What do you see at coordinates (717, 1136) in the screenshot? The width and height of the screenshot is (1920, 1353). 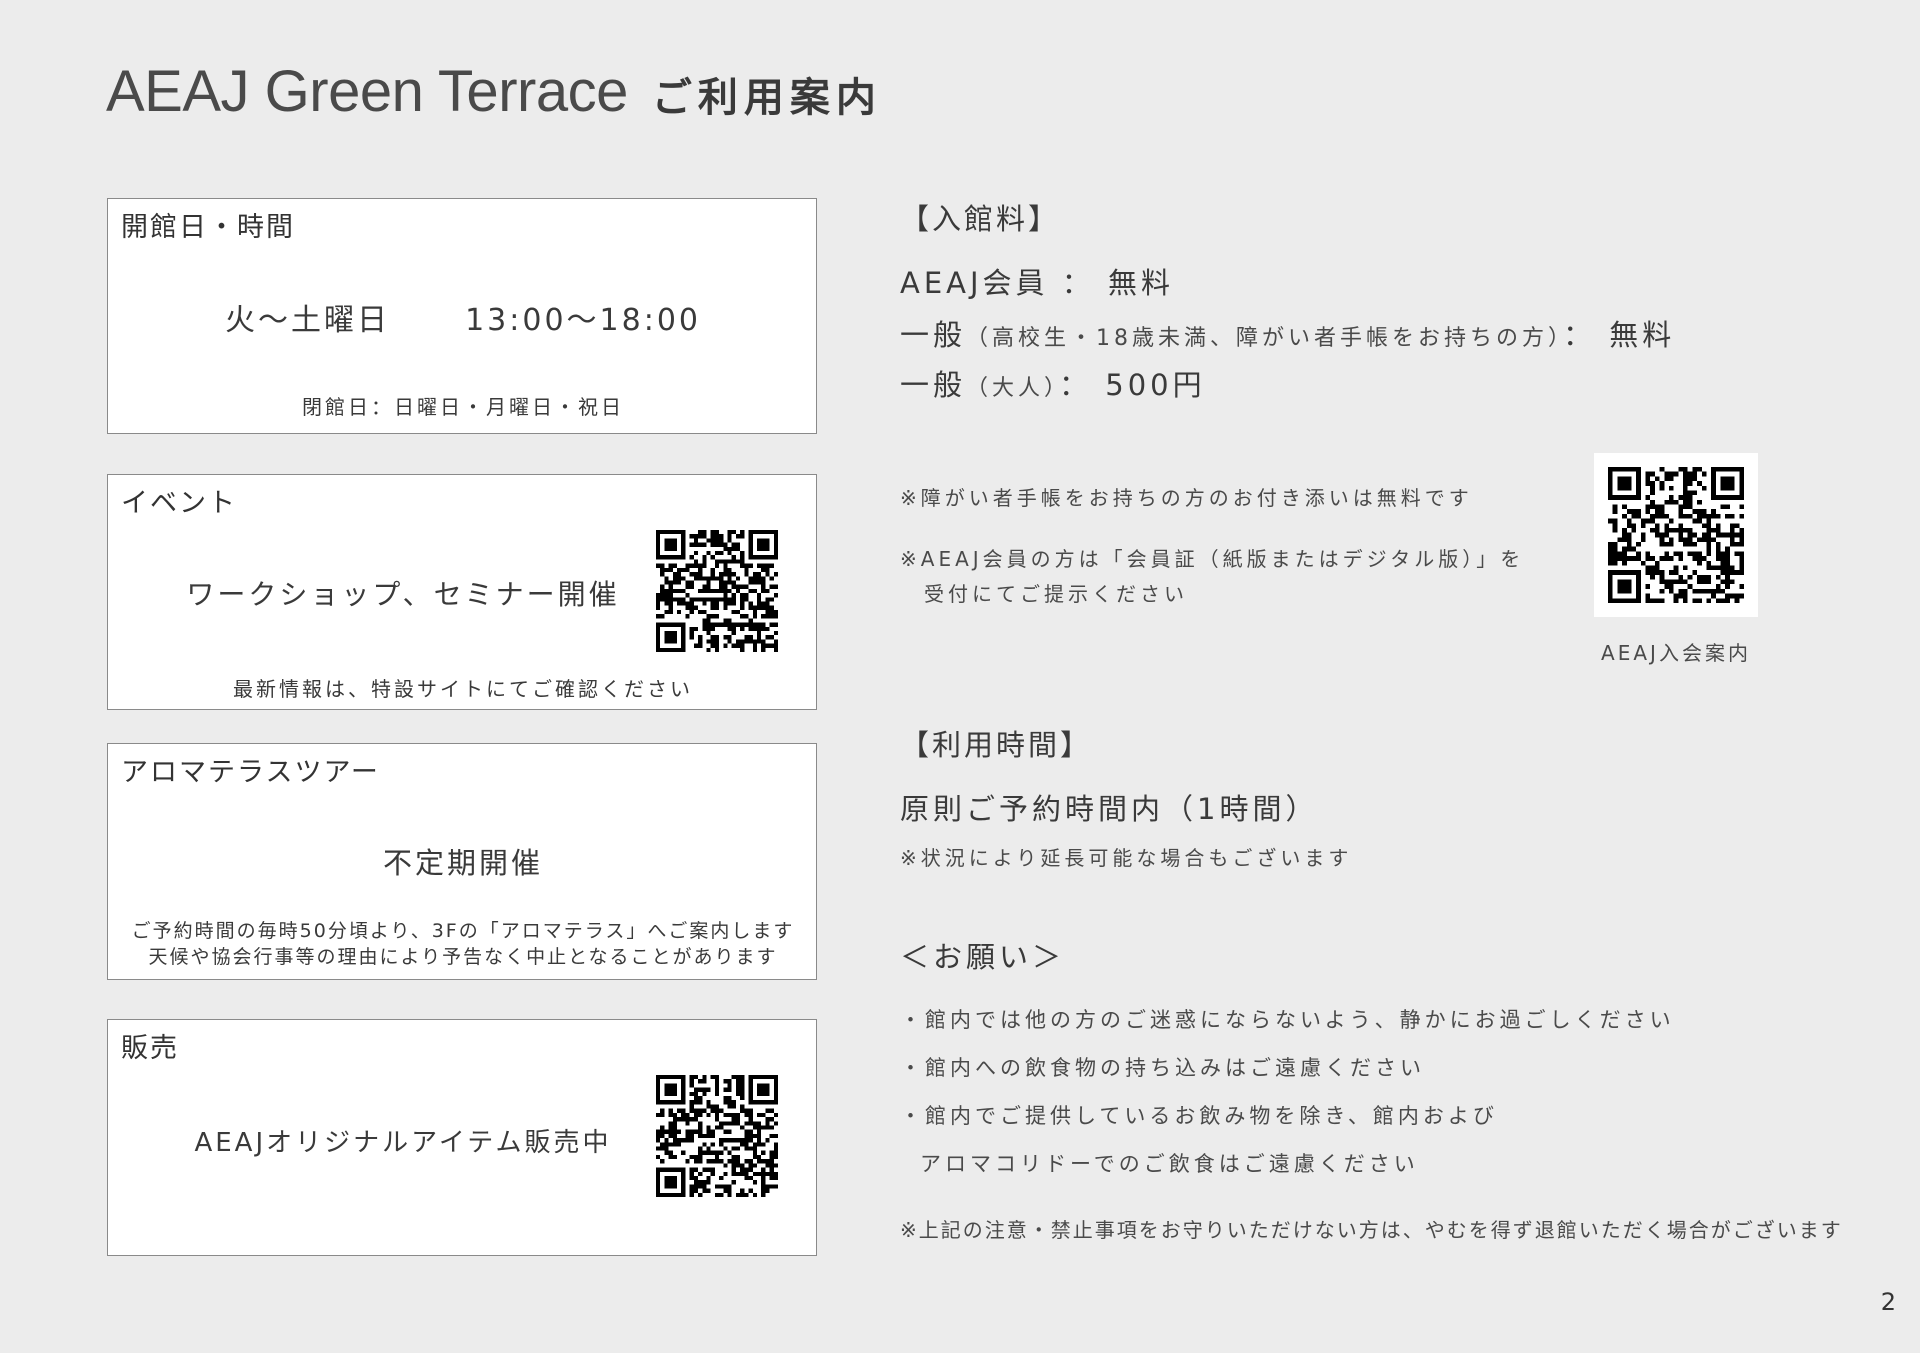 I see `sales-qr-code` at bounding box center [717, 1136].